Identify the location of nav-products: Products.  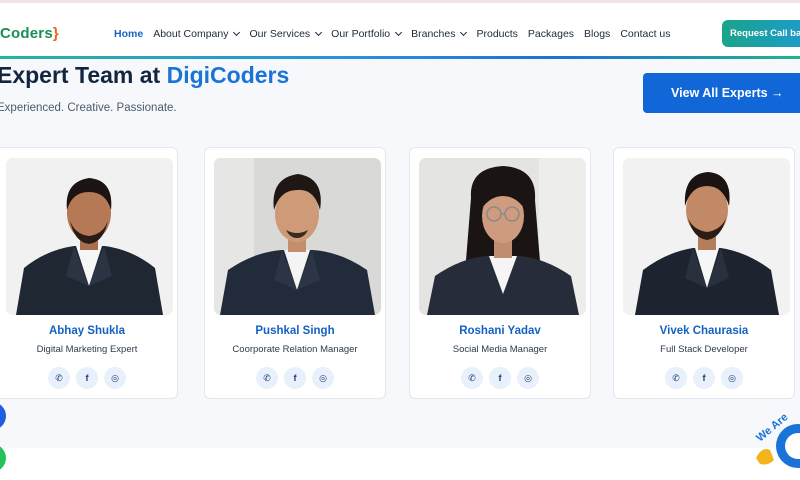
(496, 34).